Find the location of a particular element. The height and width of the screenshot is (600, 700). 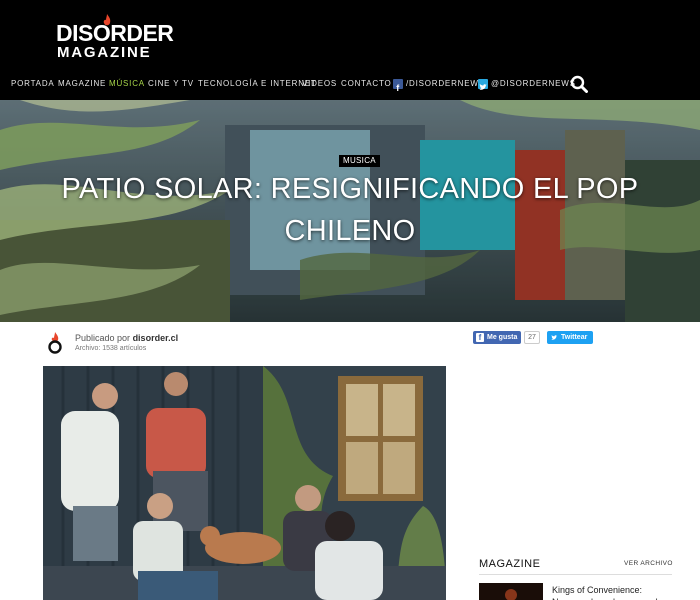

nav-item-magazine: MAGAZINE is located at coordinates (82, 84).